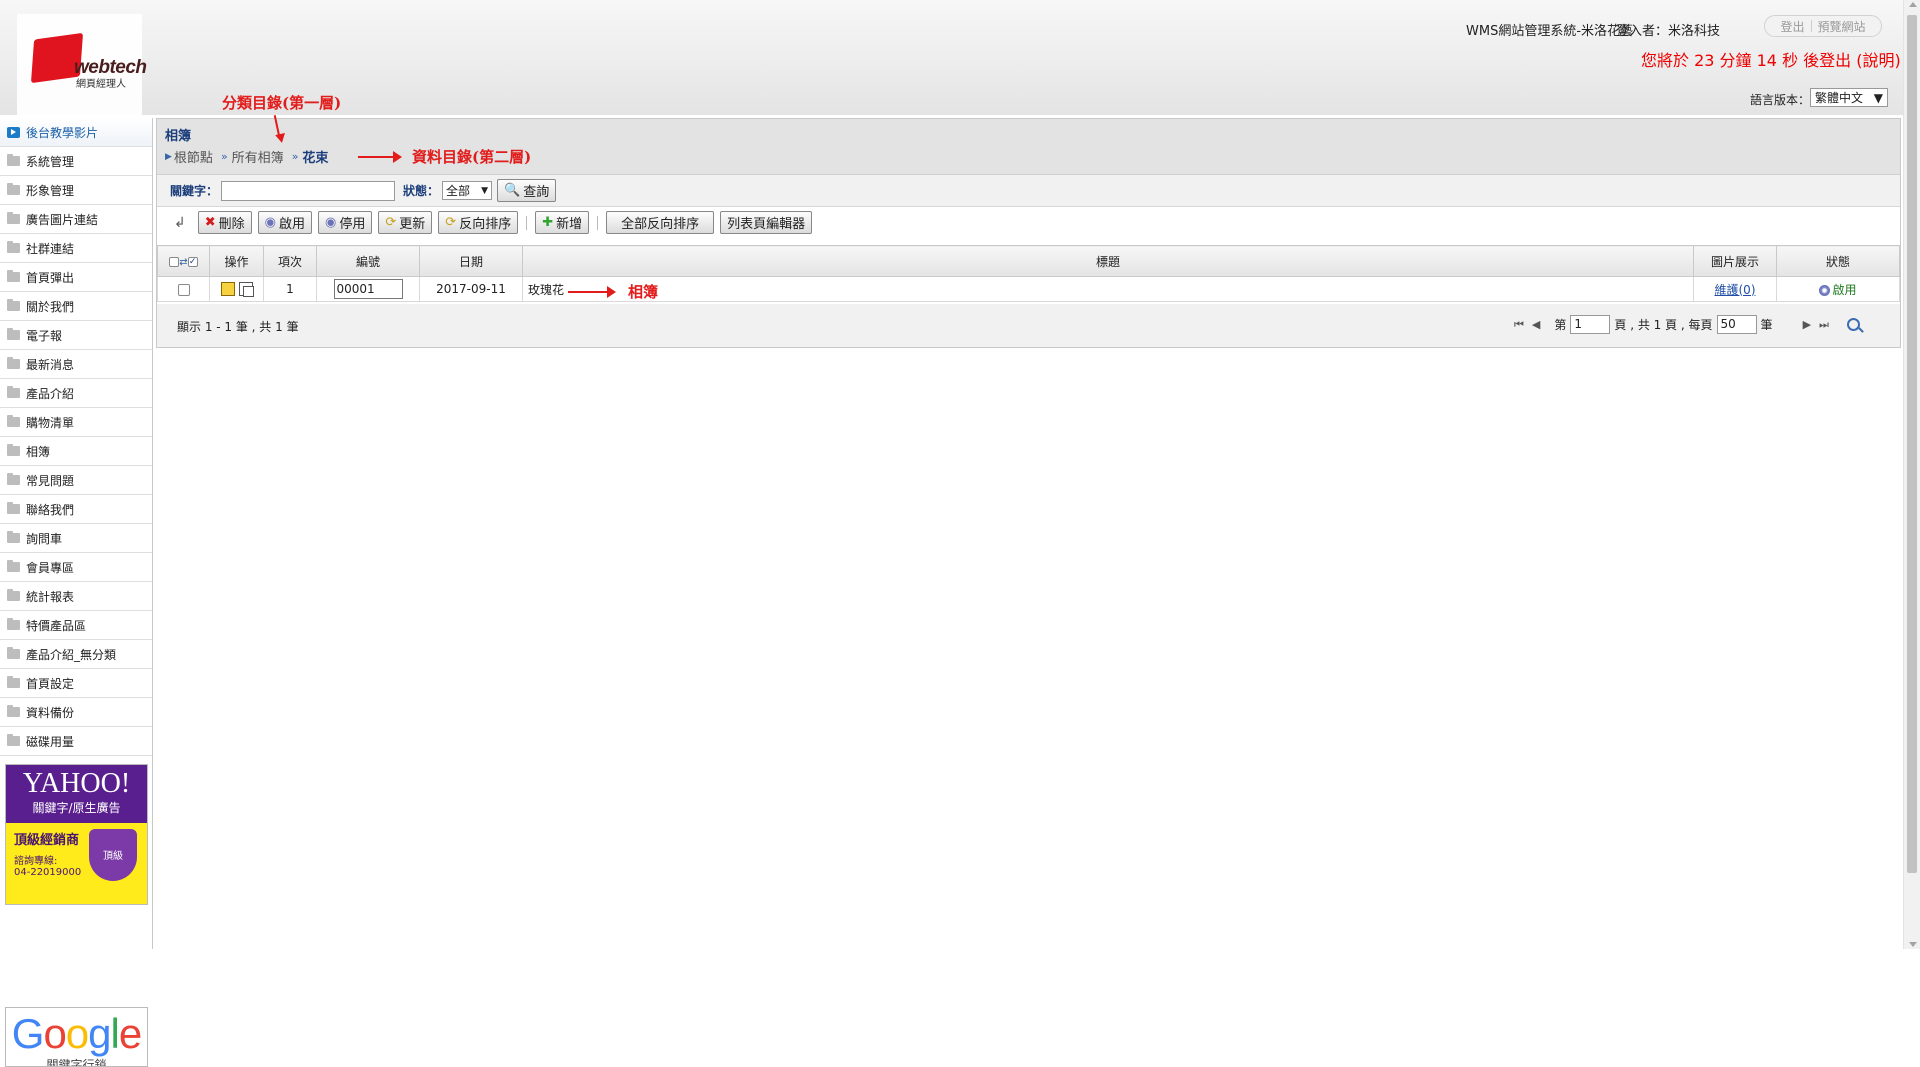 The height and width of the screenshot is (1067, 1920). What do you see at coordinates (1825, 290) in the screenshot?
I see `status-disc-icon` at bounding box center [1825, 290].